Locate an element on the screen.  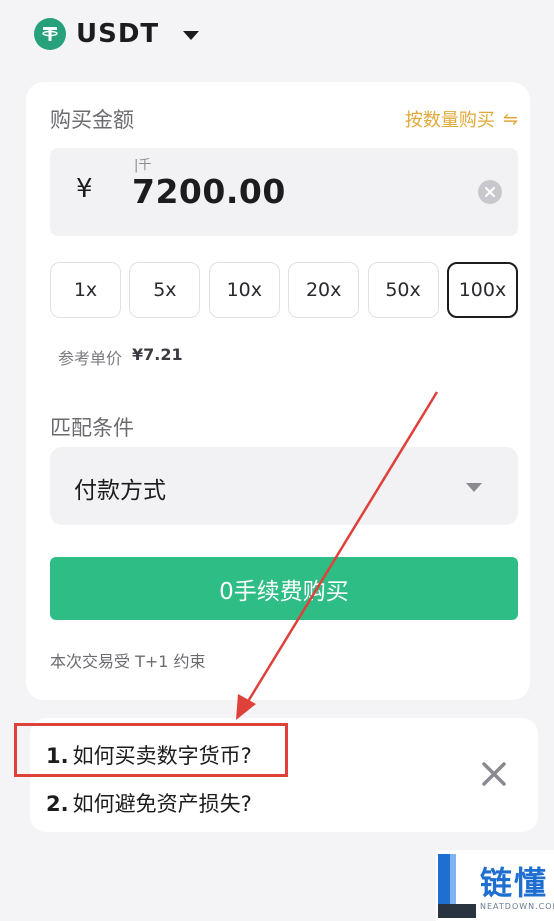
watermark-text: 链懂 is located at coordinates (514, 883).